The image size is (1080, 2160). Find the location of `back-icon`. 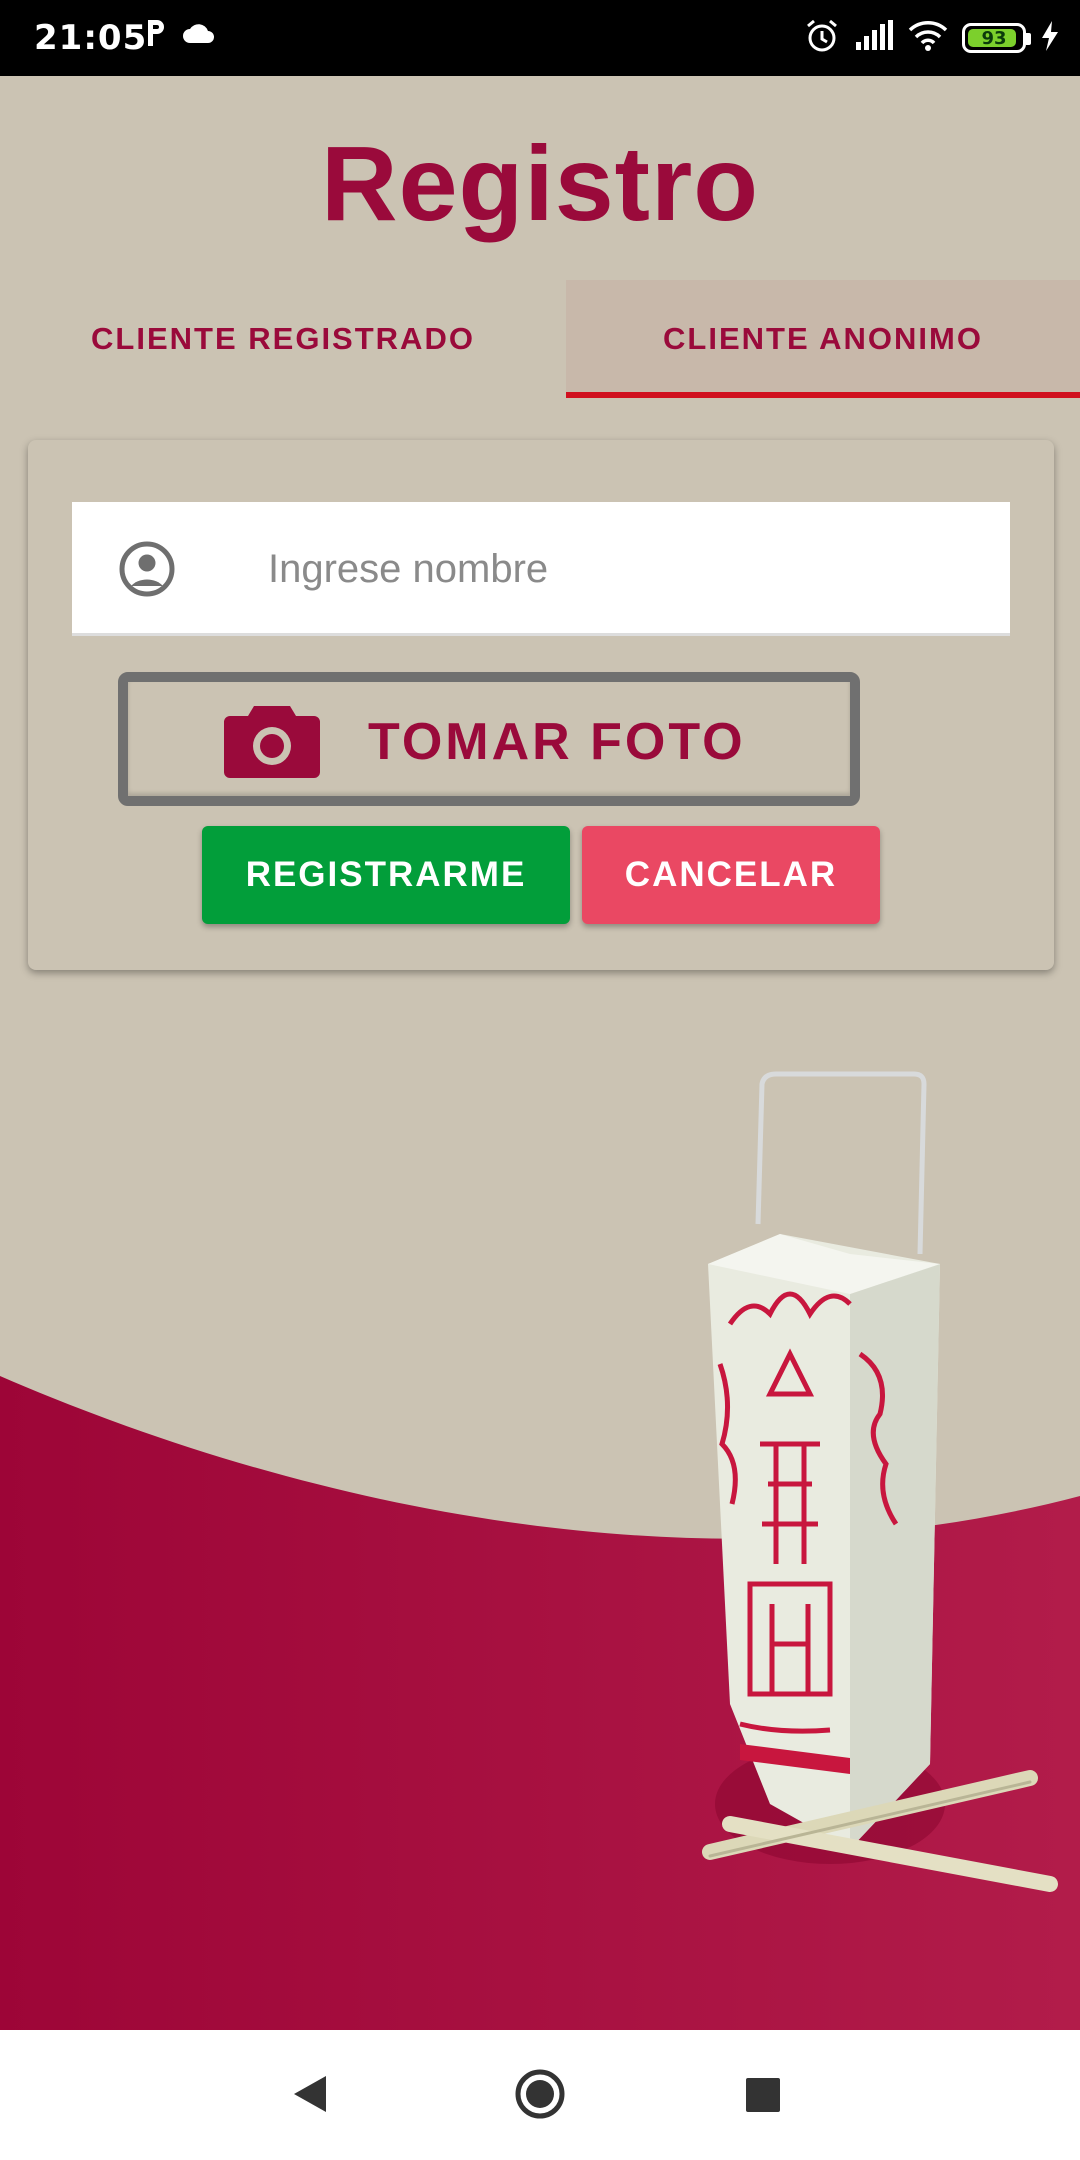

back-icon is located at coordinates (310, 2096).